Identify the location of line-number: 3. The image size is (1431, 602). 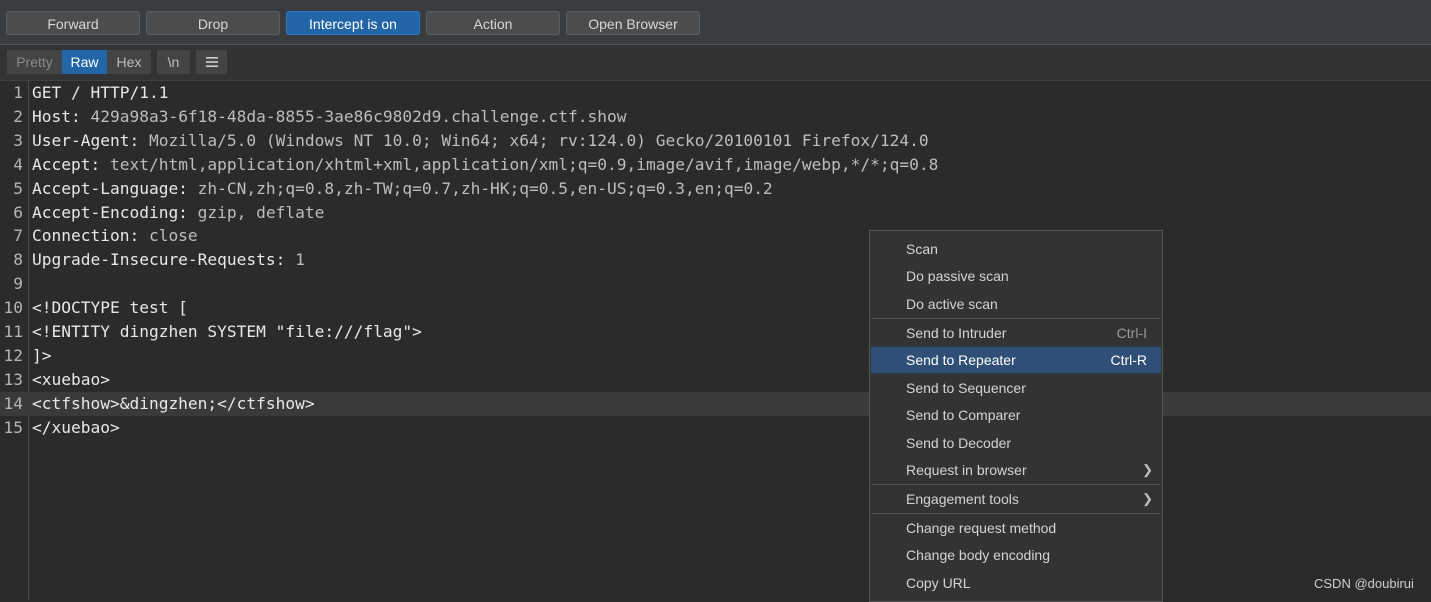
(18, 140).